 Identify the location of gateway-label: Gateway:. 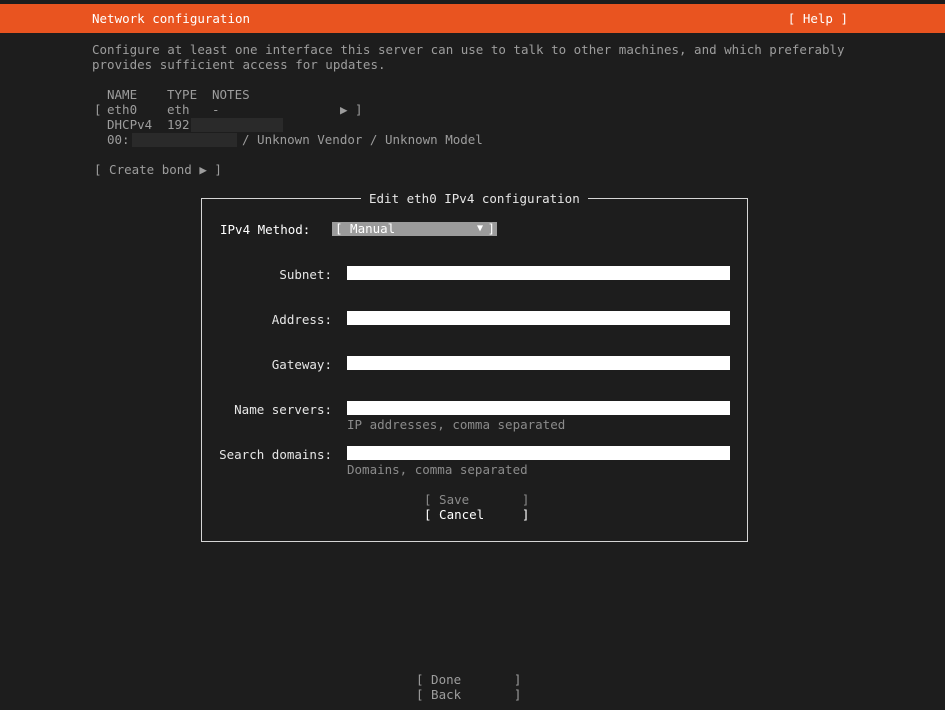
(301, 364).